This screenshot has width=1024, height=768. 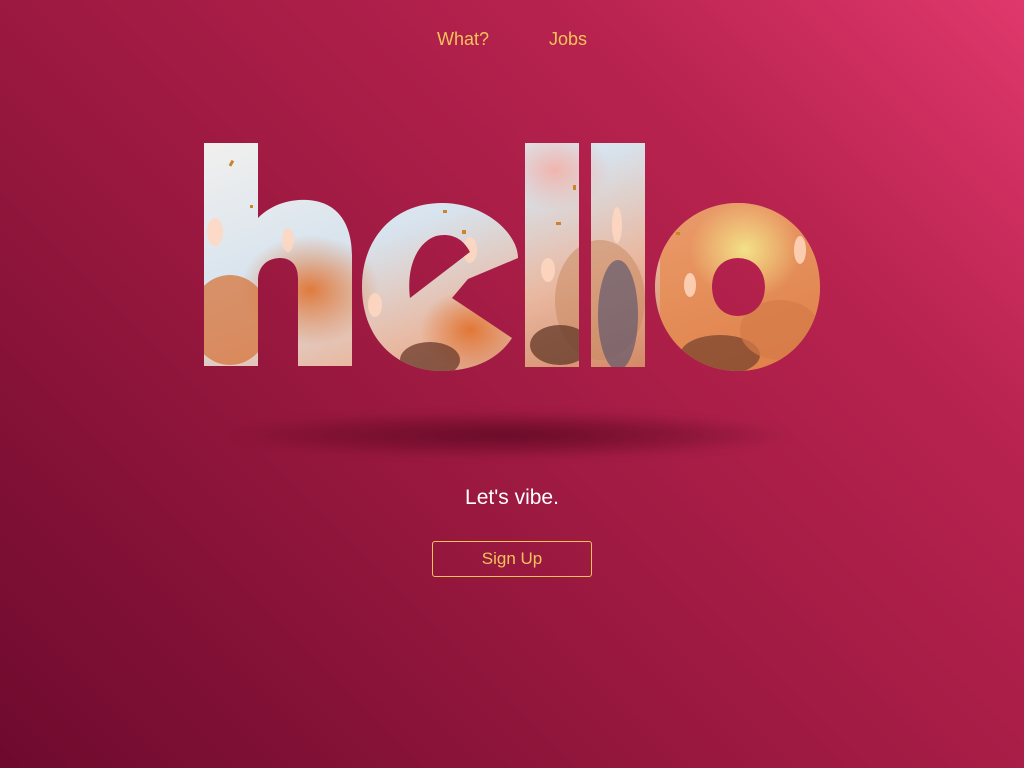 I want to click on tagline: Let's vibe., so click(x=512, y=497).